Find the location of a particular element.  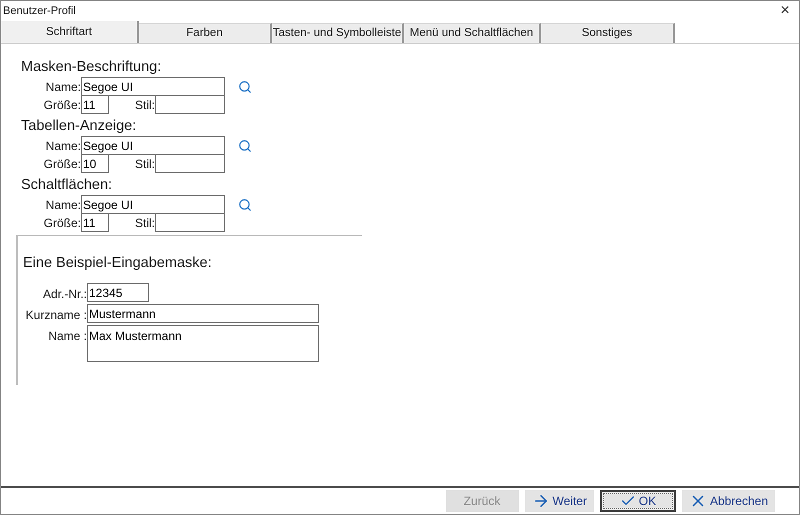

tab: Menü und Schaltflächen is located at coordinates (472, 33).